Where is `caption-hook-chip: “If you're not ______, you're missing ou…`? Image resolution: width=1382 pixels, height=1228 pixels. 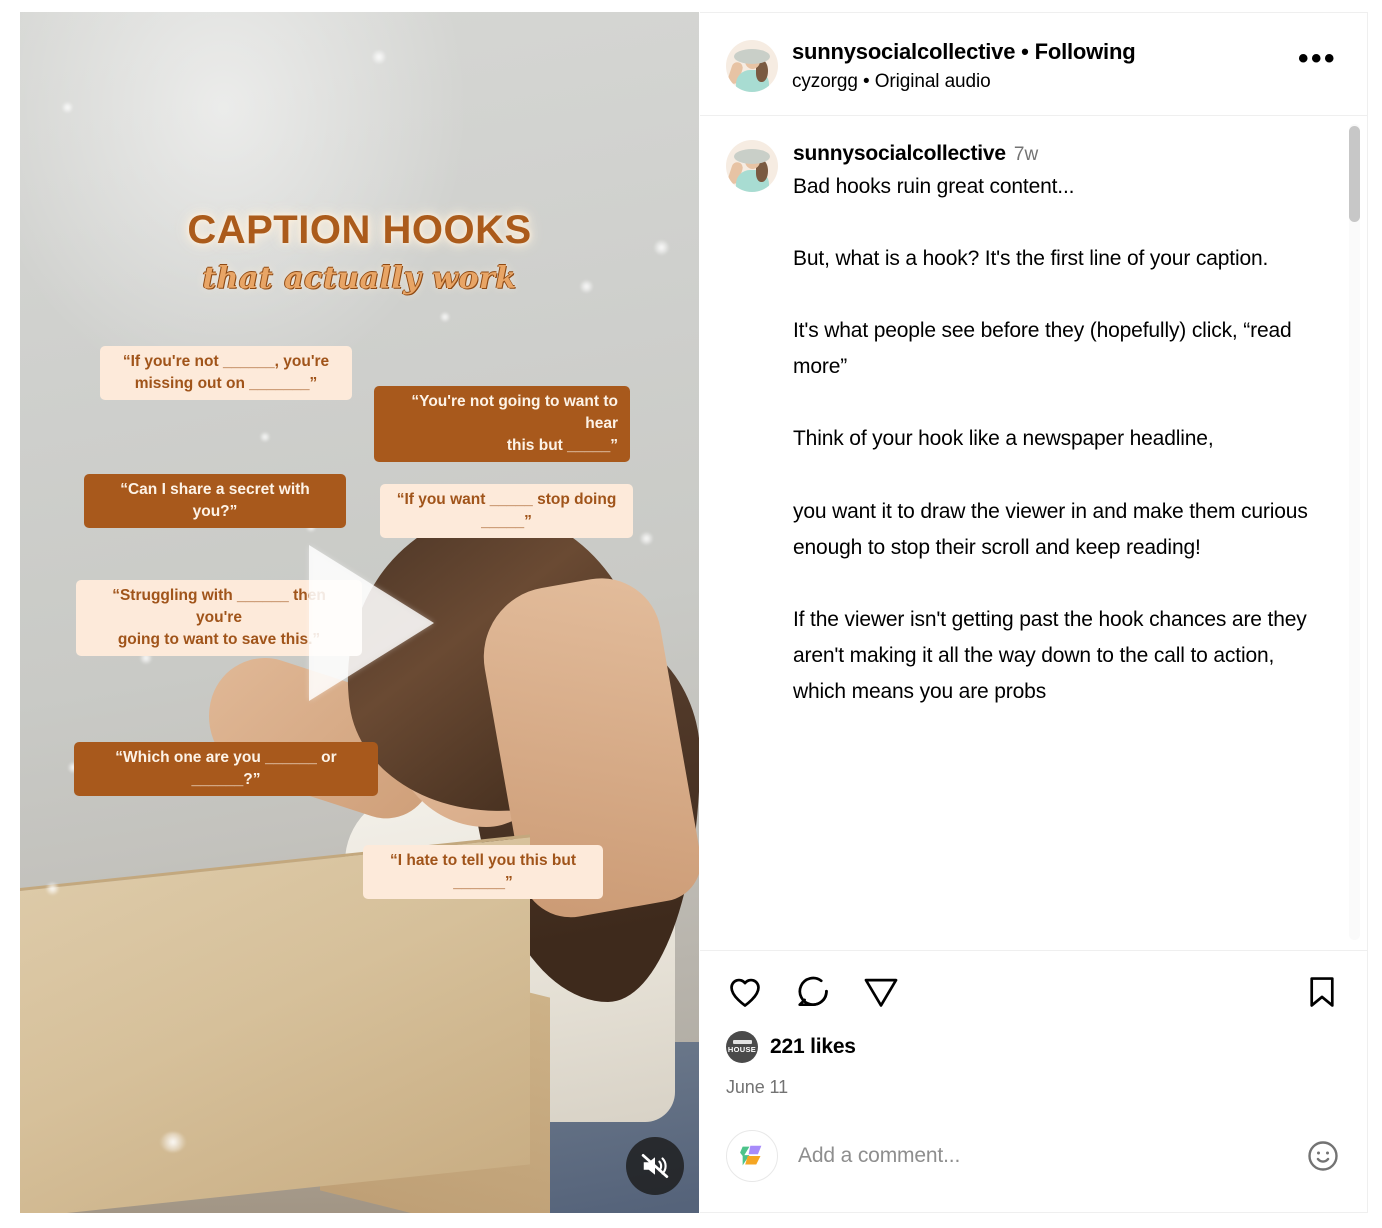
caption-hook-chip: “If you're not ______, you're missing ou… is located at coordinates (226, 373).